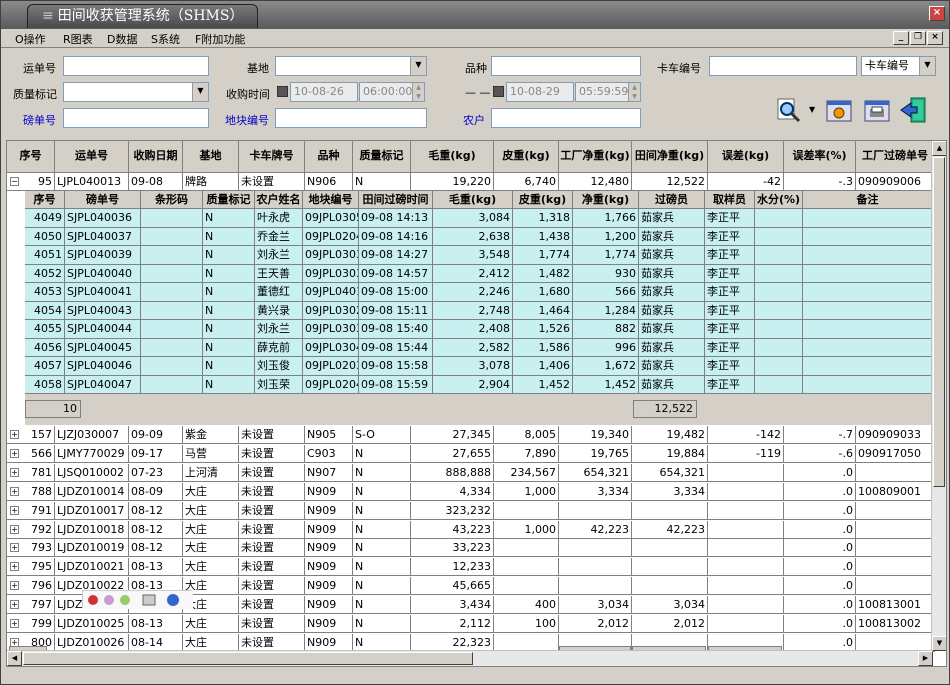 This screenshot has height=685, width=950. I want to click on column-header: 基地, so click(211, 157).